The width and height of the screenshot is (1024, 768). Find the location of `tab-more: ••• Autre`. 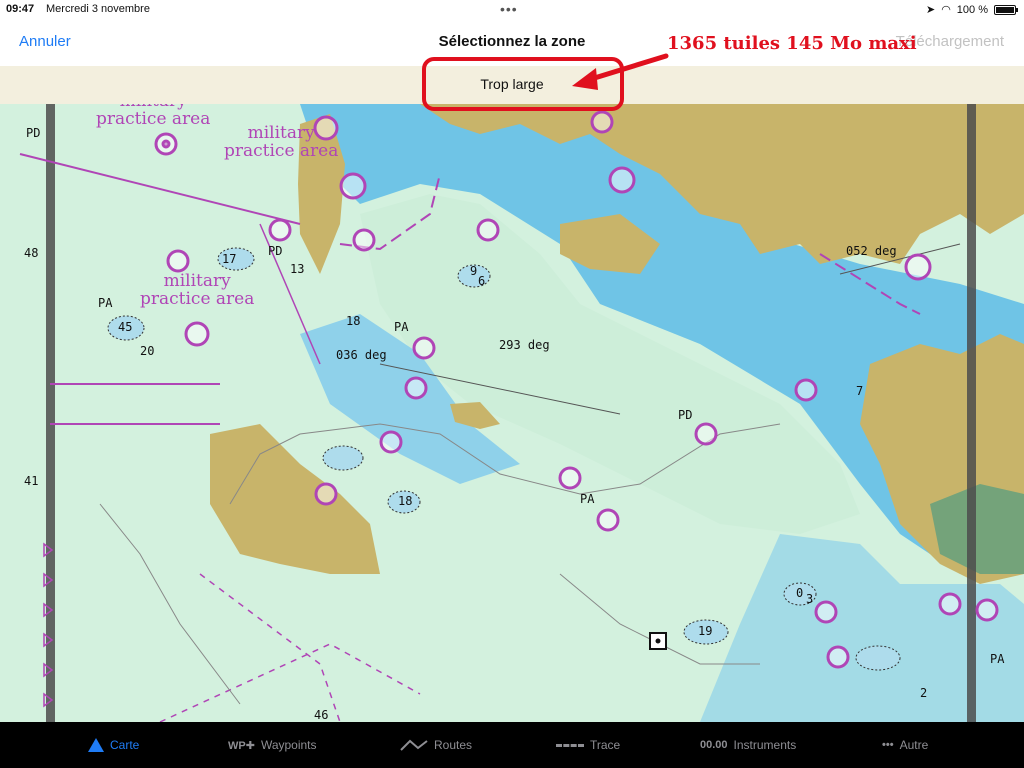

tab-more: ••• Autre is located at coordinates (905, 745).